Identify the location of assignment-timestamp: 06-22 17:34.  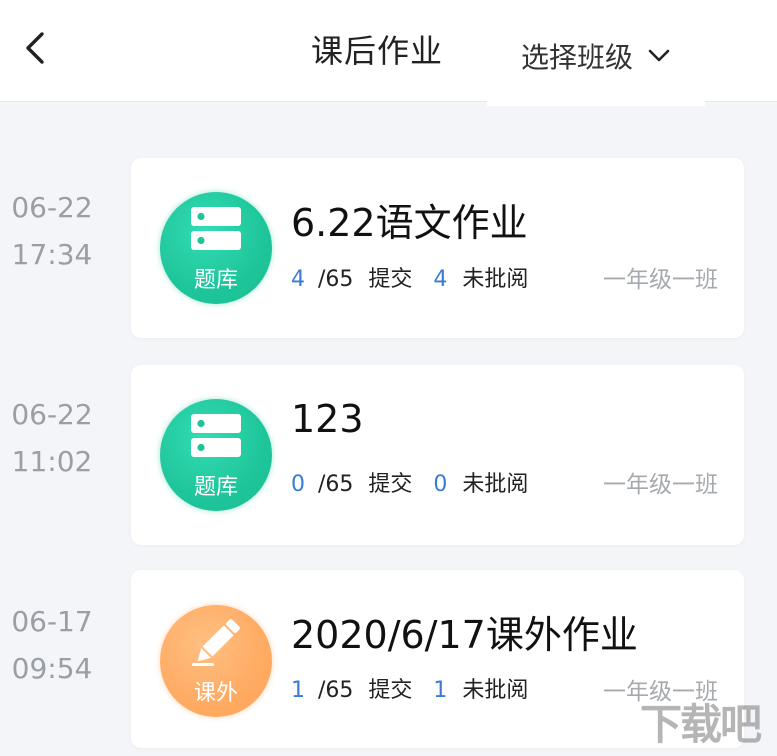
(52, 231).